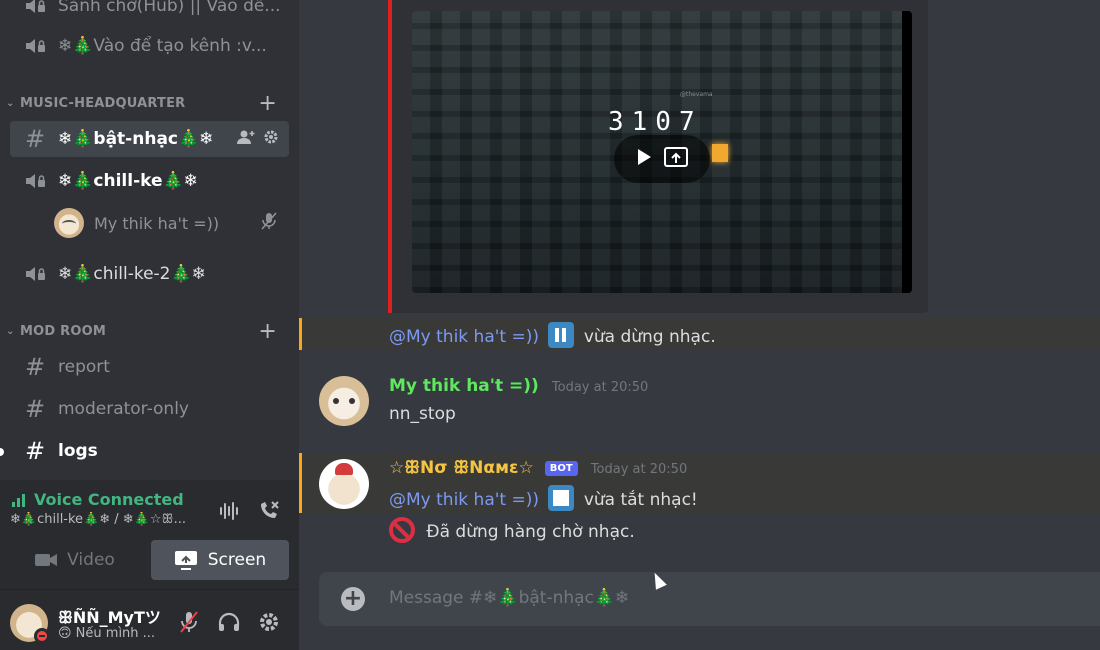 The width and height of the screenshot is (1100, 650). I want to click on message-author: My thik ha't =)), so click(464, 386).